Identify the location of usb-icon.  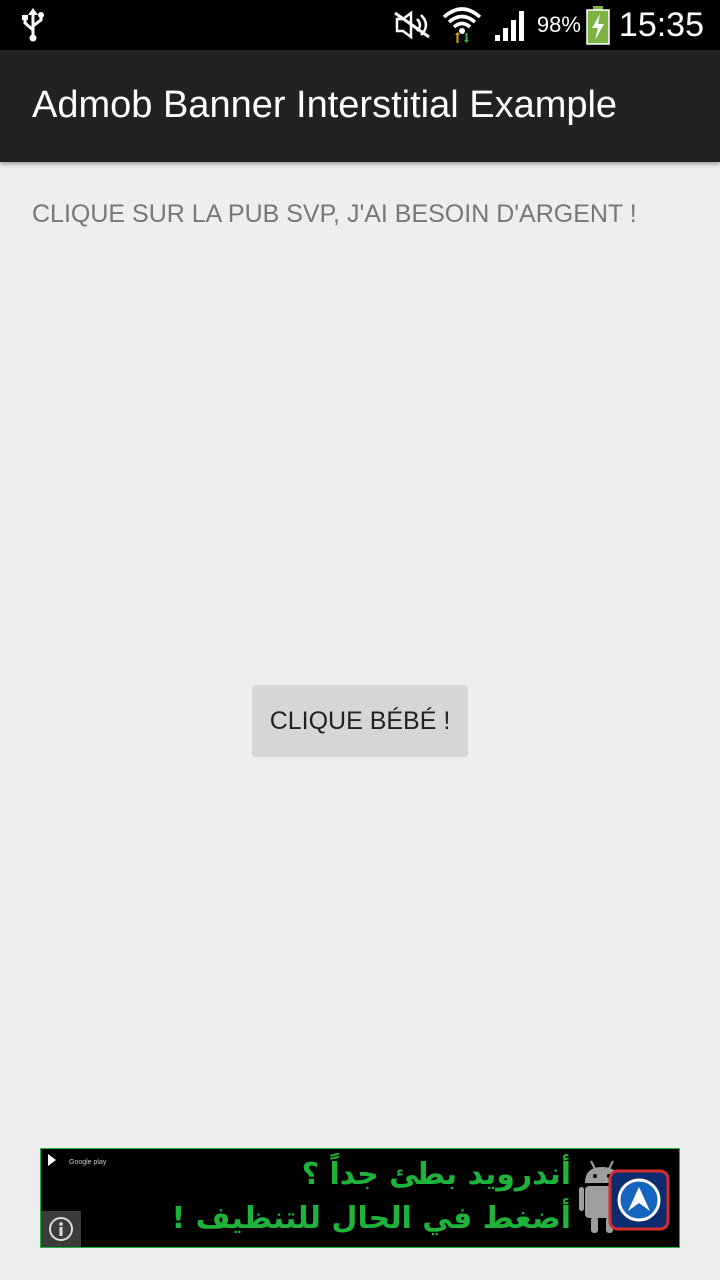
(33, 25).